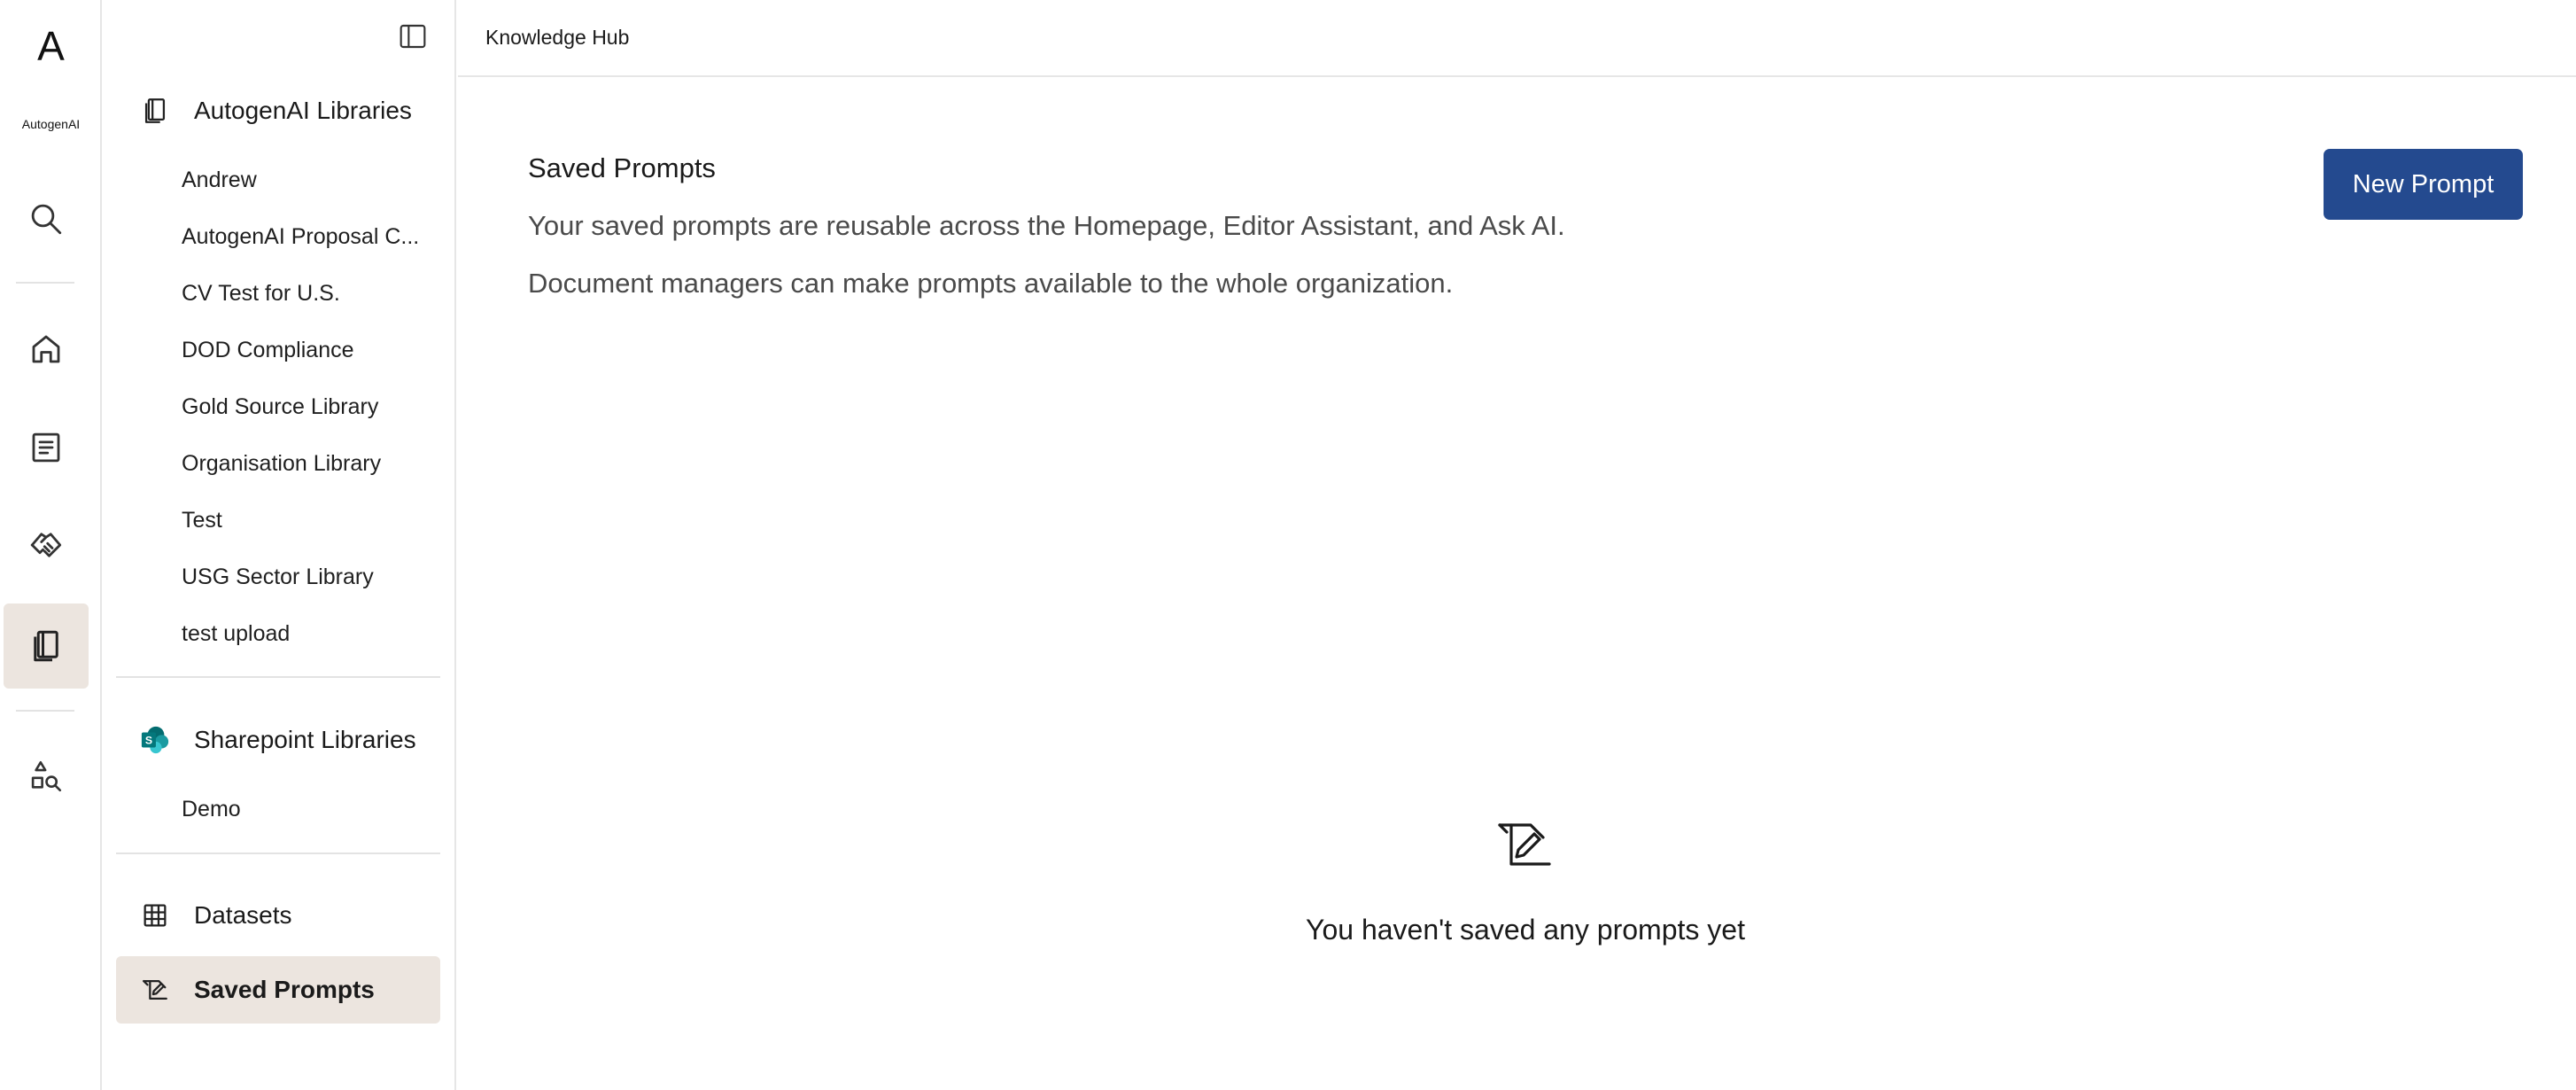  I want to click on table-icon, so click(155, 915).